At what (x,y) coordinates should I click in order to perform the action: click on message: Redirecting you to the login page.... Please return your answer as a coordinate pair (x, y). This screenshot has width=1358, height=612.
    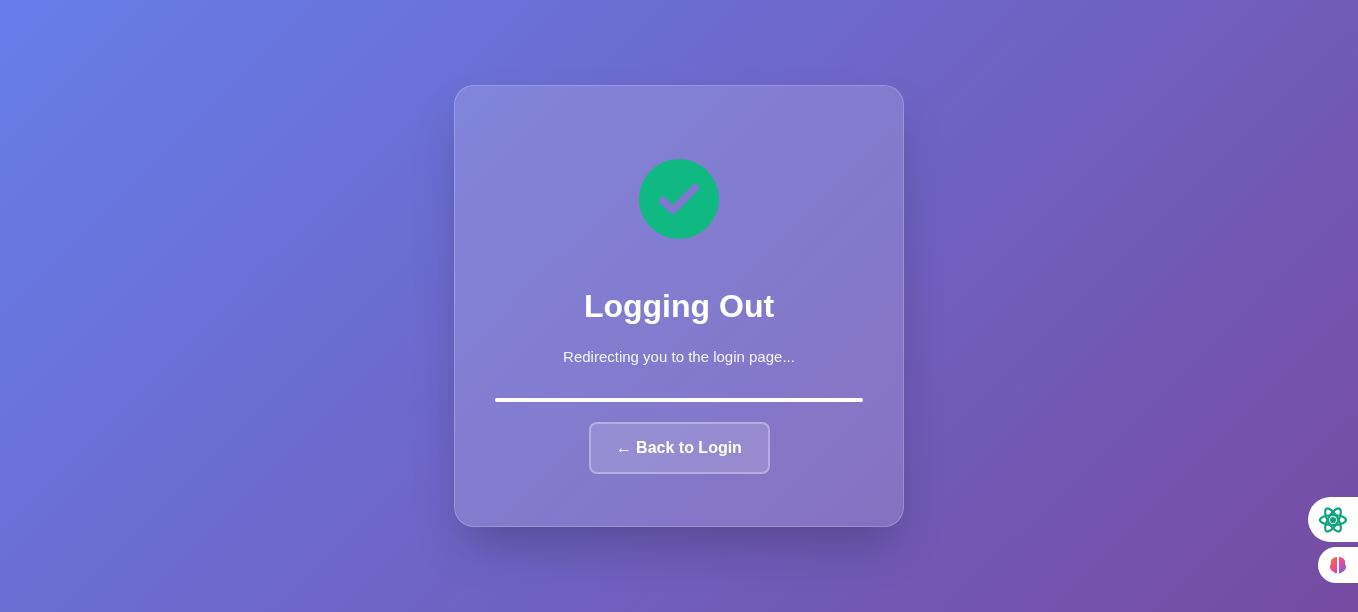
    Looking at the image, I should click on (679, 357).